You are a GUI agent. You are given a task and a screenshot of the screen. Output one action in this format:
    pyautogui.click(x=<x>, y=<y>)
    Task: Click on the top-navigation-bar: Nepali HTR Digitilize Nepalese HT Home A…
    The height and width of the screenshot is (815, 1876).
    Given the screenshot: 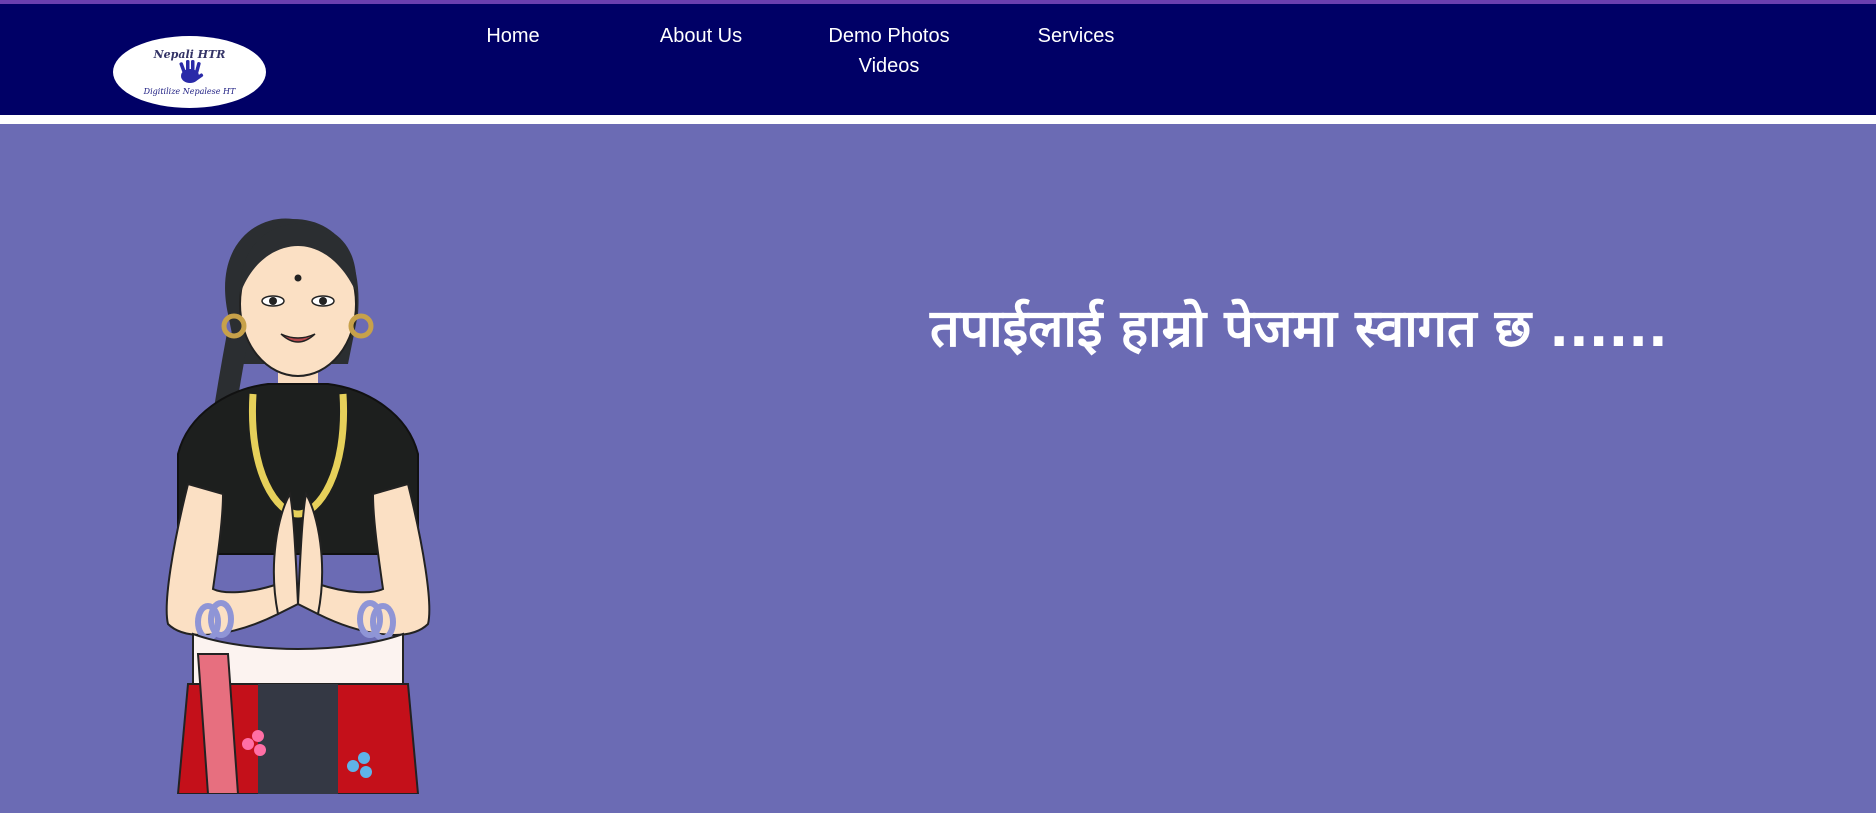 What is the action you would take?
    pyautogui.click(x=938, y=57)
    